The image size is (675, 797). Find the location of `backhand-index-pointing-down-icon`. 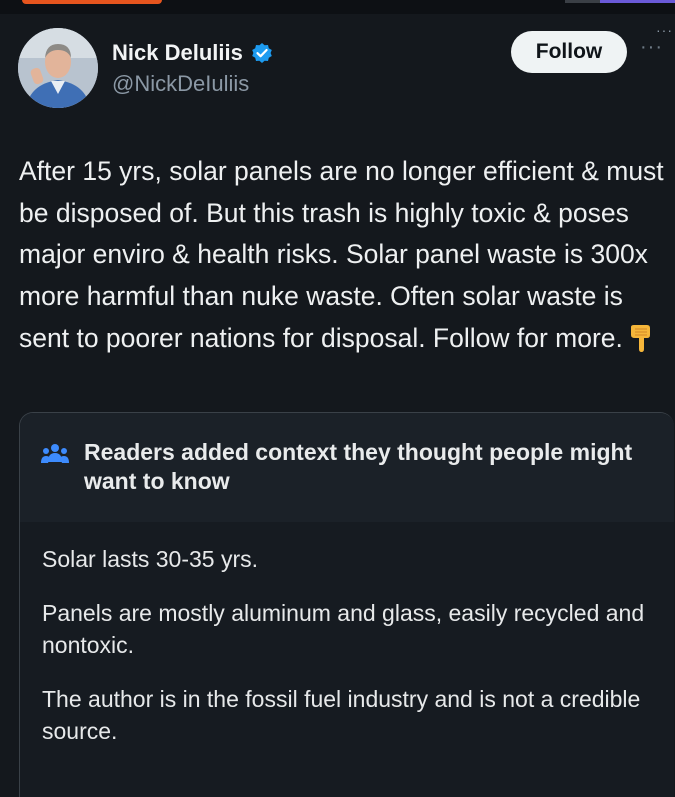

backhand-index-pointing-down-icon is located at coordinates (640, 338).